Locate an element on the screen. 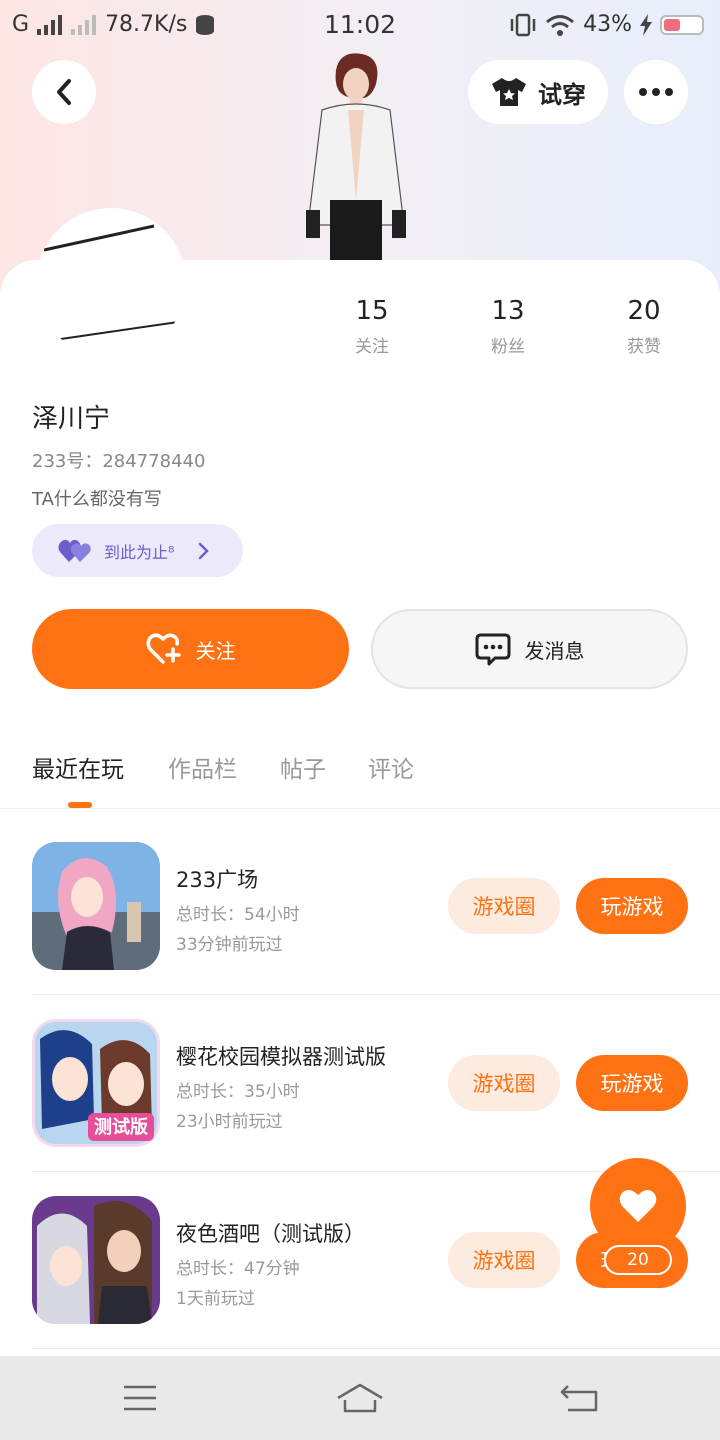 The image size is (720, 1440). game-duration: 总时长：35小时 is located at coordinates (238, 1092).